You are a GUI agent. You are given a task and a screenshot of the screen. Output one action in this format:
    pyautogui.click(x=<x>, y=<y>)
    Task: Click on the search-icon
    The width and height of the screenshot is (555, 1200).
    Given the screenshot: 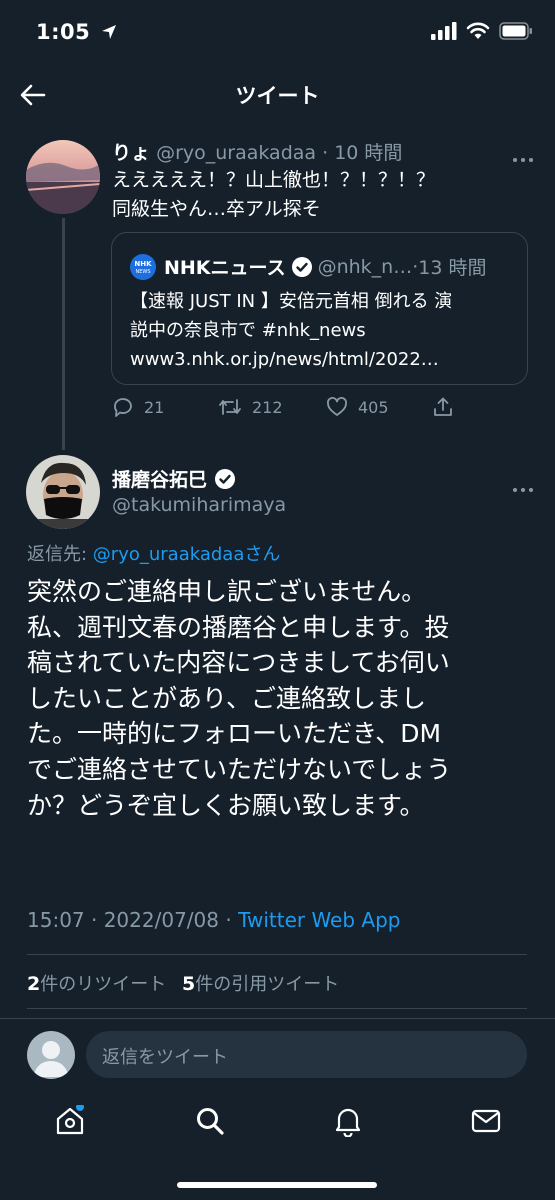 What is the action you would take?
    pyautogui.click(x=210, y=1121)
    